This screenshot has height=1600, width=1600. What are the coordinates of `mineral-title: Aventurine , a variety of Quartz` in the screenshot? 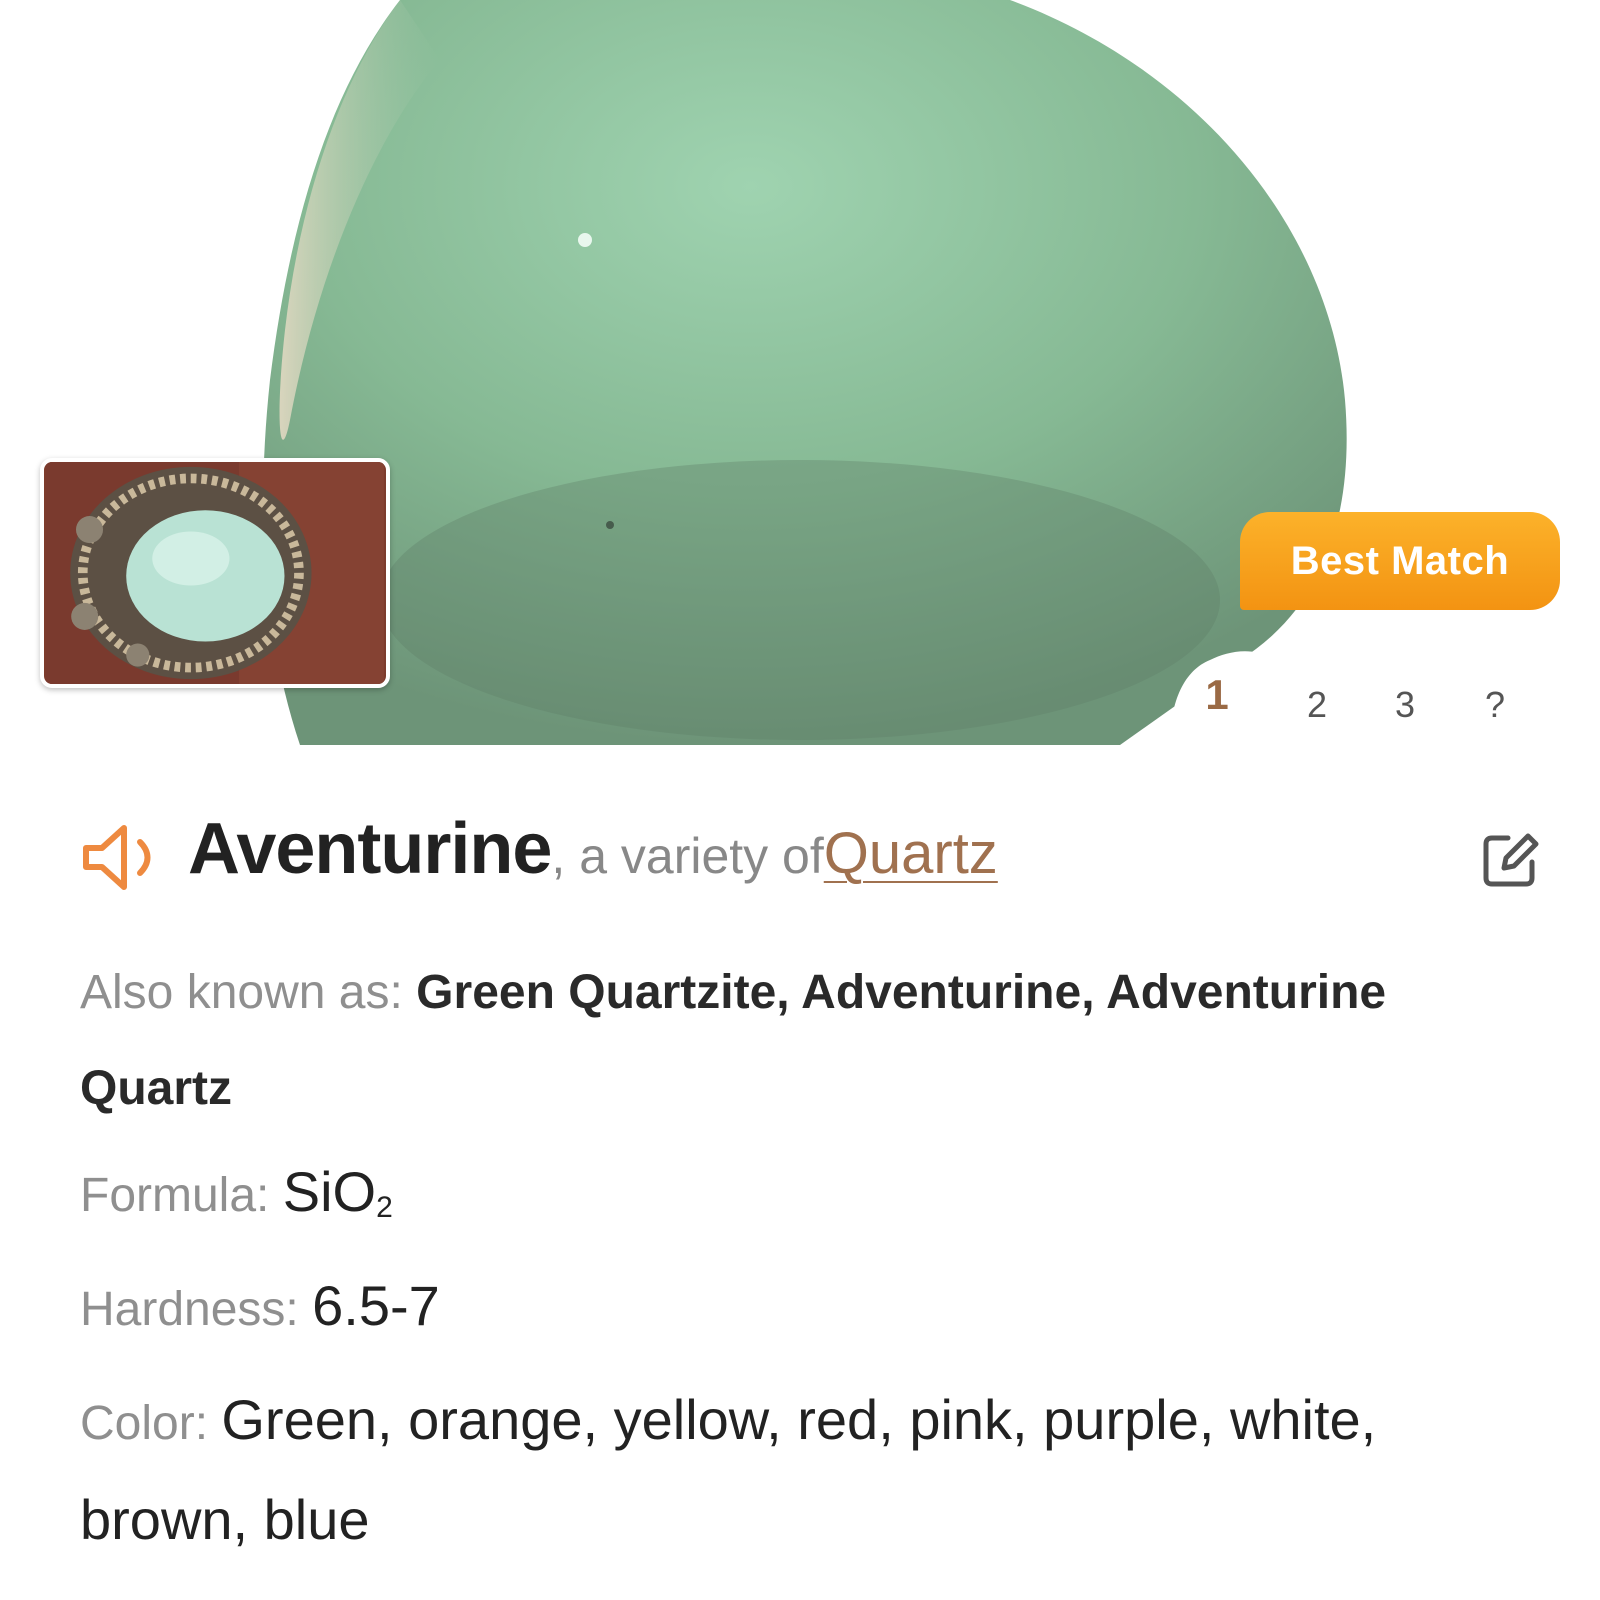 It's located at (593, 853).